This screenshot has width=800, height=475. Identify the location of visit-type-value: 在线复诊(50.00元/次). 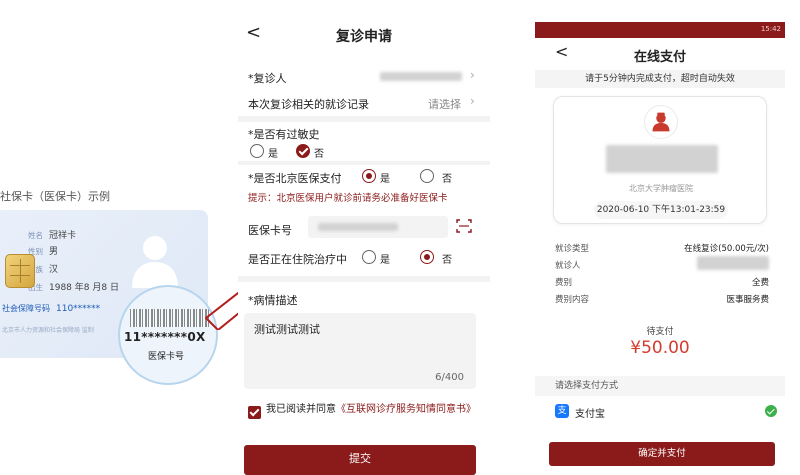
(726, 249).